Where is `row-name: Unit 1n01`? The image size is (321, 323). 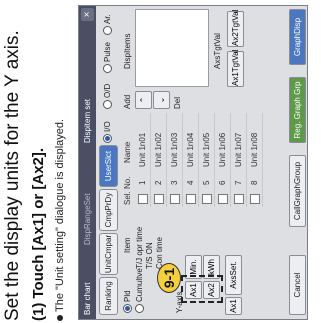 row-name: Unit 1n01 is located at coordinates (142, 149).